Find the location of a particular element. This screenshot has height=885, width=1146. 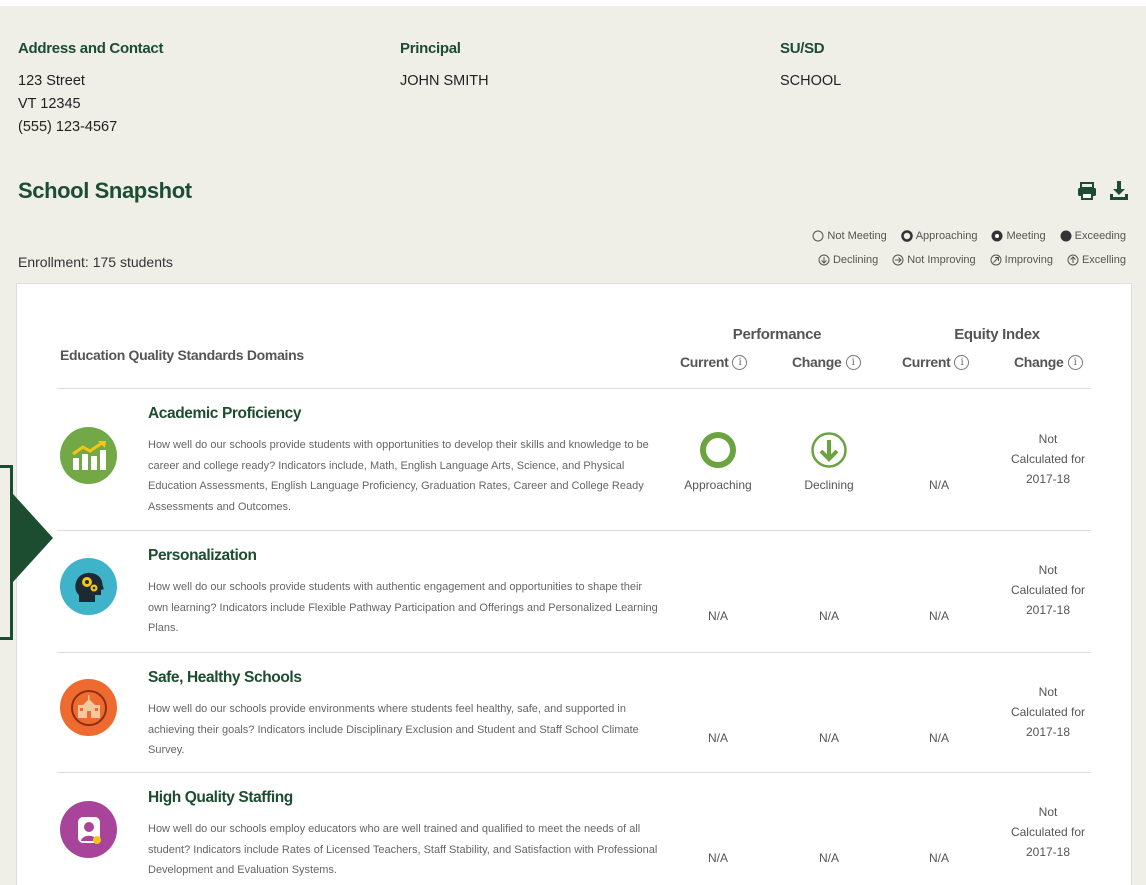

perf-current-header: Current i is located at coordinates (714, 362).